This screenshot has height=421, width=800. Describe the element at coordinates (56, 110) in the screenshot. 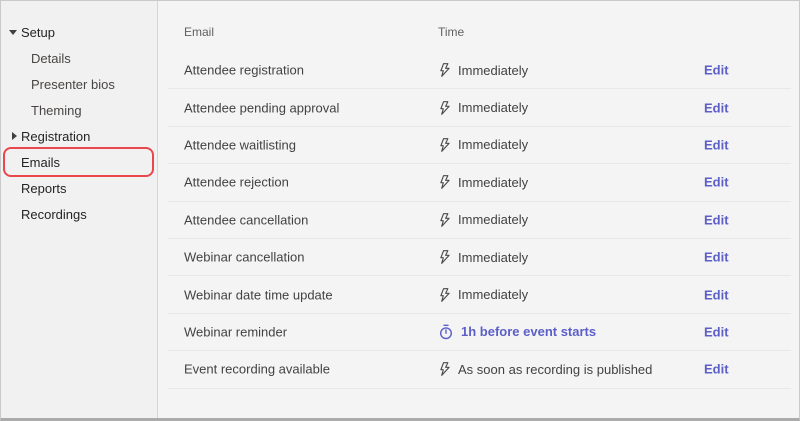

I see `sidebar-item-label: Theming` at that location.